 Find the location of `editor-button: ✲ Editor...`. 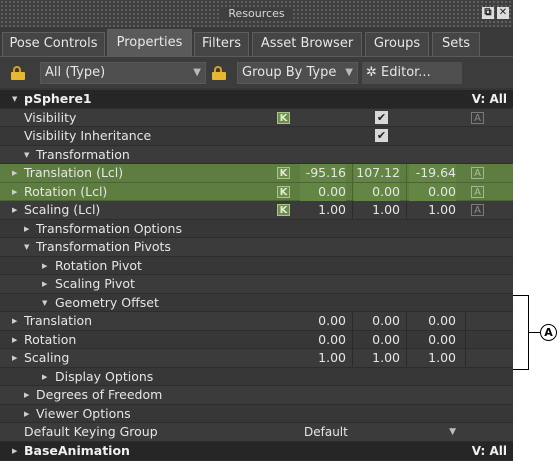

editor-button: ✲ Editor... is located at coordinates (412, 73).